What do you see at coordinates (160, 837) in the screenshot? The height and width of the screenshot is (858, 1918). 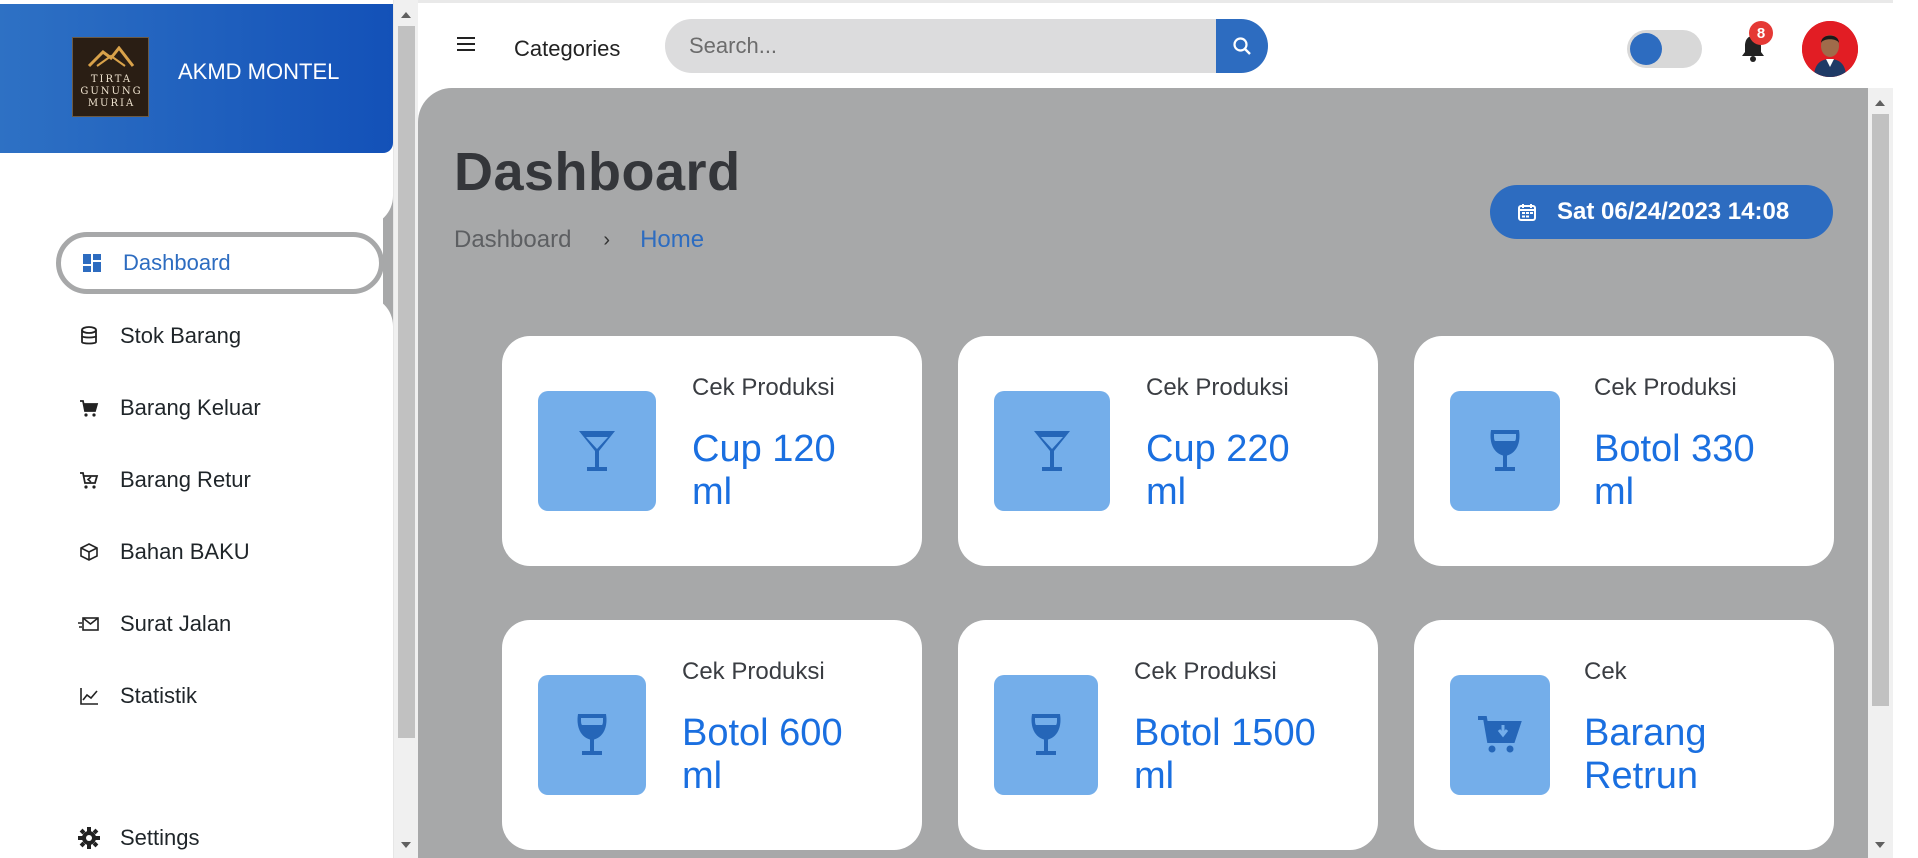 I see `settings-label: Settings` at bounding box center [160, 837].